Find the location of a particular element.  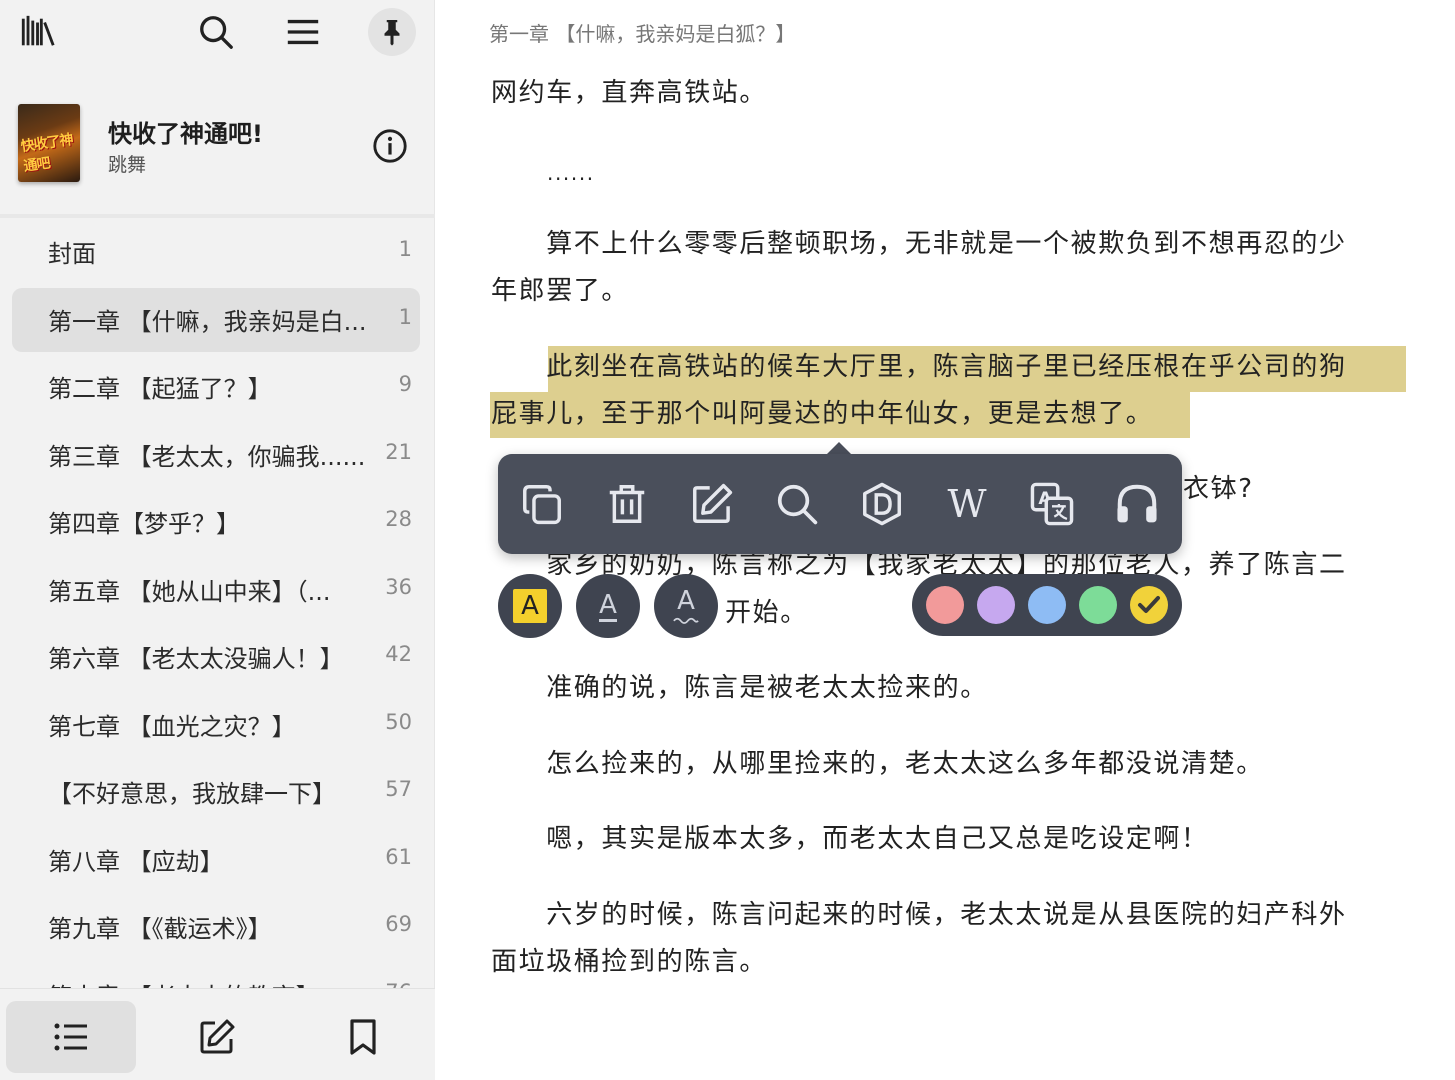

copy-button is located at coordinates (542, 504).